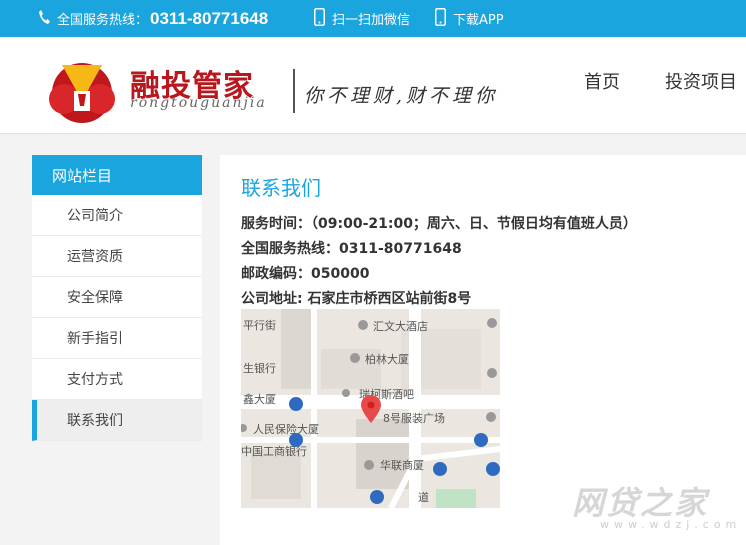 The width and height of the screenshot is (746, 545). I want to click on logo-divider, so click(294, 91).